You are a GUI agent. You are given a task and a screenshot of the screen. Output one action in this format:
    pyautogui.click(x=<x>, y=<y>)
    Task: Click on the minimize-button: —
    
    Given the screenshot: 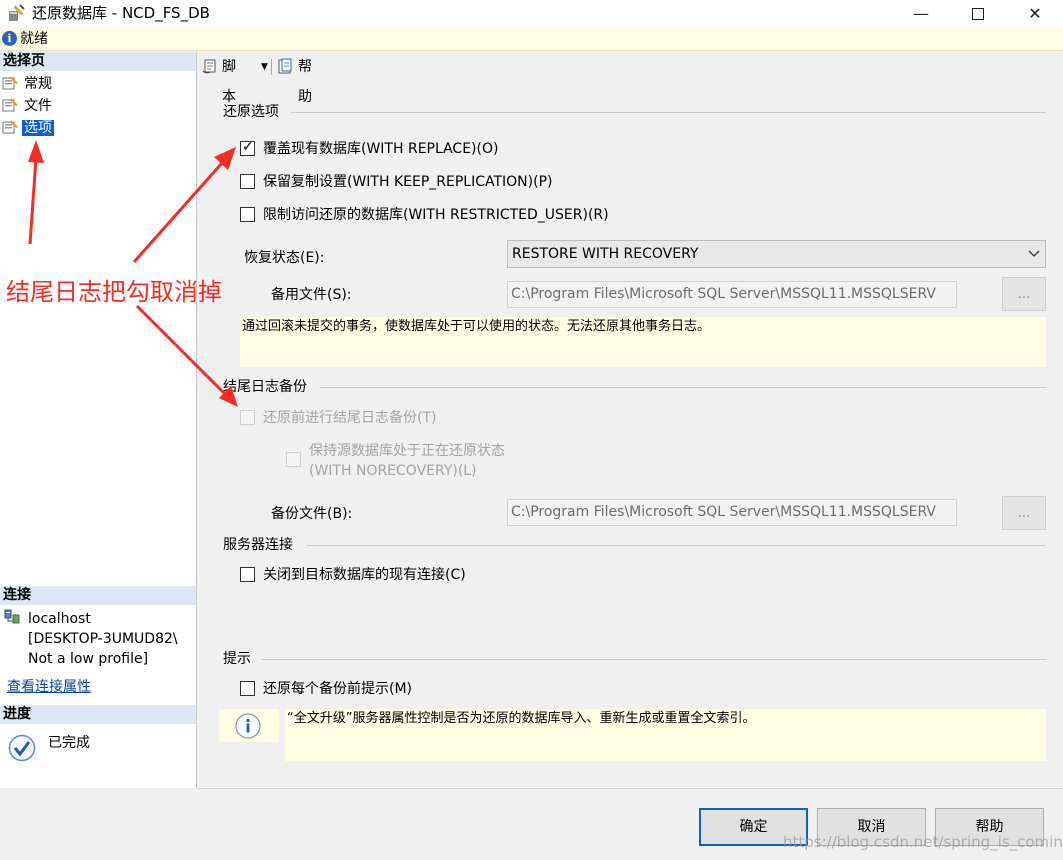 What is the action you would take?
    pyautogui.click(x=921, y=13)
    